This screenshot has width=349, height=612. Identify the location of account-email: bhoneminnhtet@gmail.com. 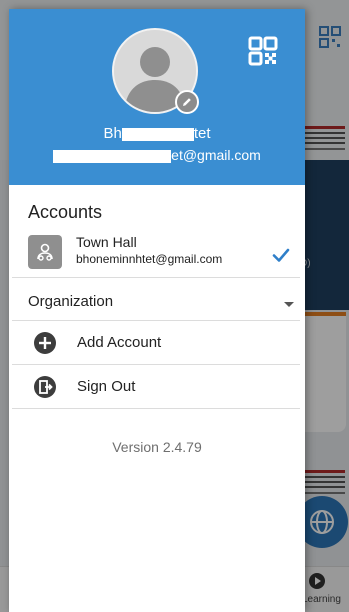
(149, 259).